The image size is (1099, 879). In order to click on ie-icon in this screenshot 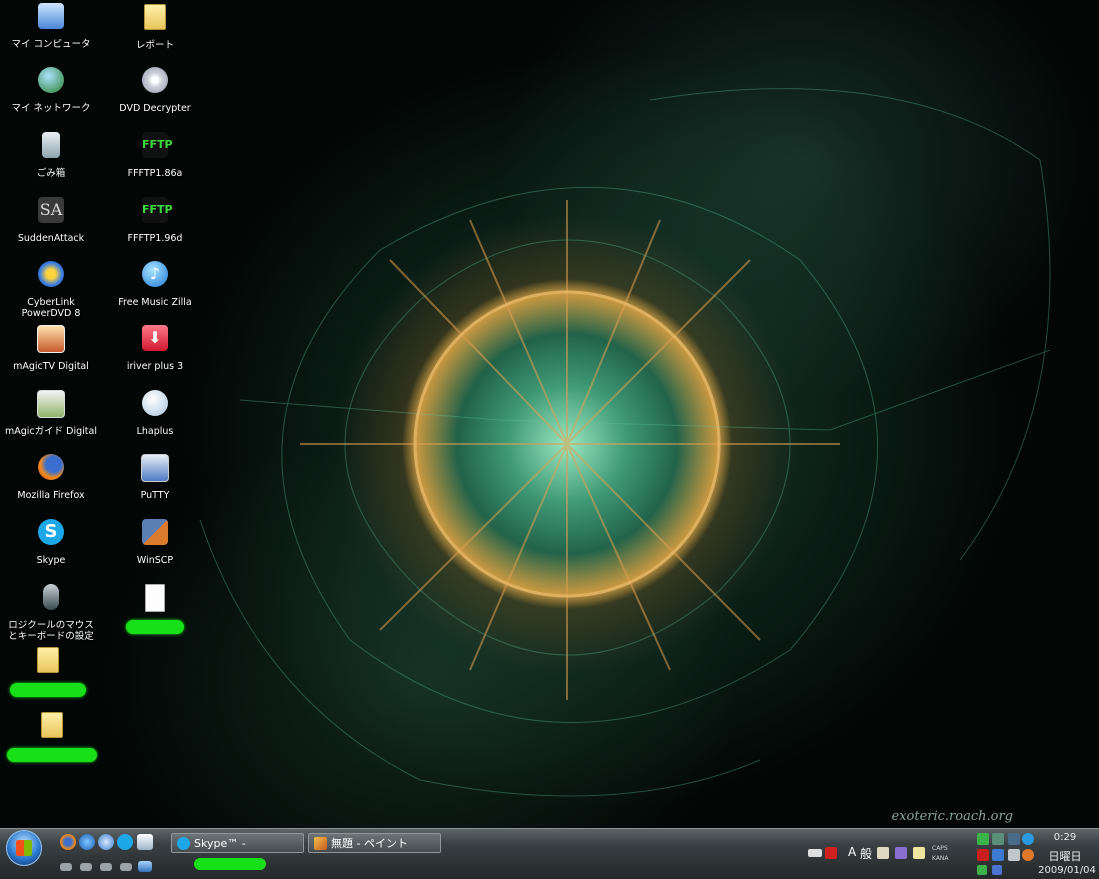, I will do `click(87, 842)`.